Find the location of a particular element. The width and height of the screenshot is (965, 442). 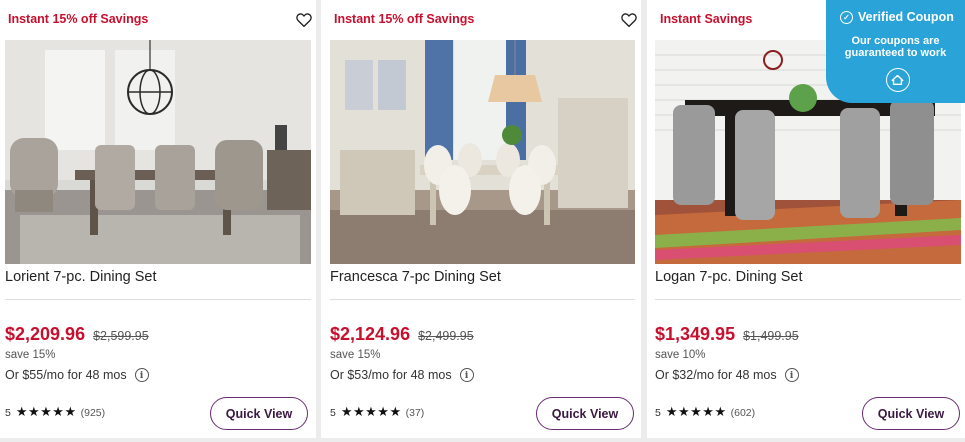

financing-info: Or $32/mo for 48 mos i is located at coordinates (727, 375).